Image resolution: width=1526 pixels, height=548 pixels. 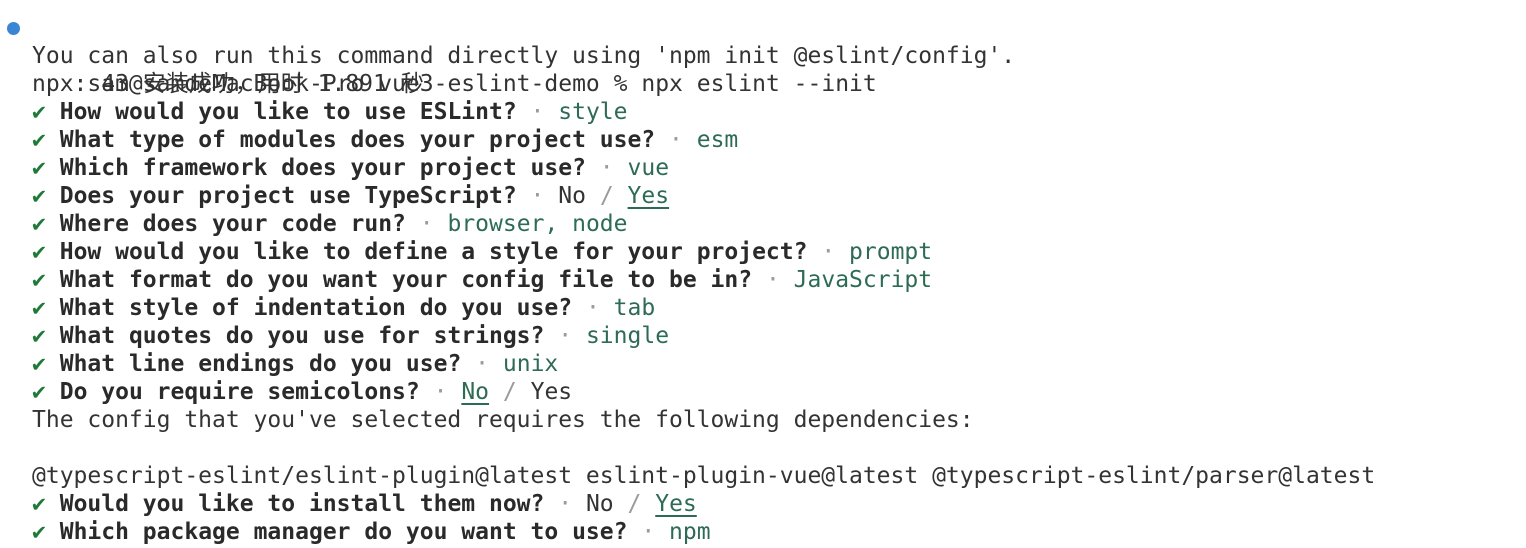 I want to click on question-text: Where does your code run?, so click(x=232, y=224).